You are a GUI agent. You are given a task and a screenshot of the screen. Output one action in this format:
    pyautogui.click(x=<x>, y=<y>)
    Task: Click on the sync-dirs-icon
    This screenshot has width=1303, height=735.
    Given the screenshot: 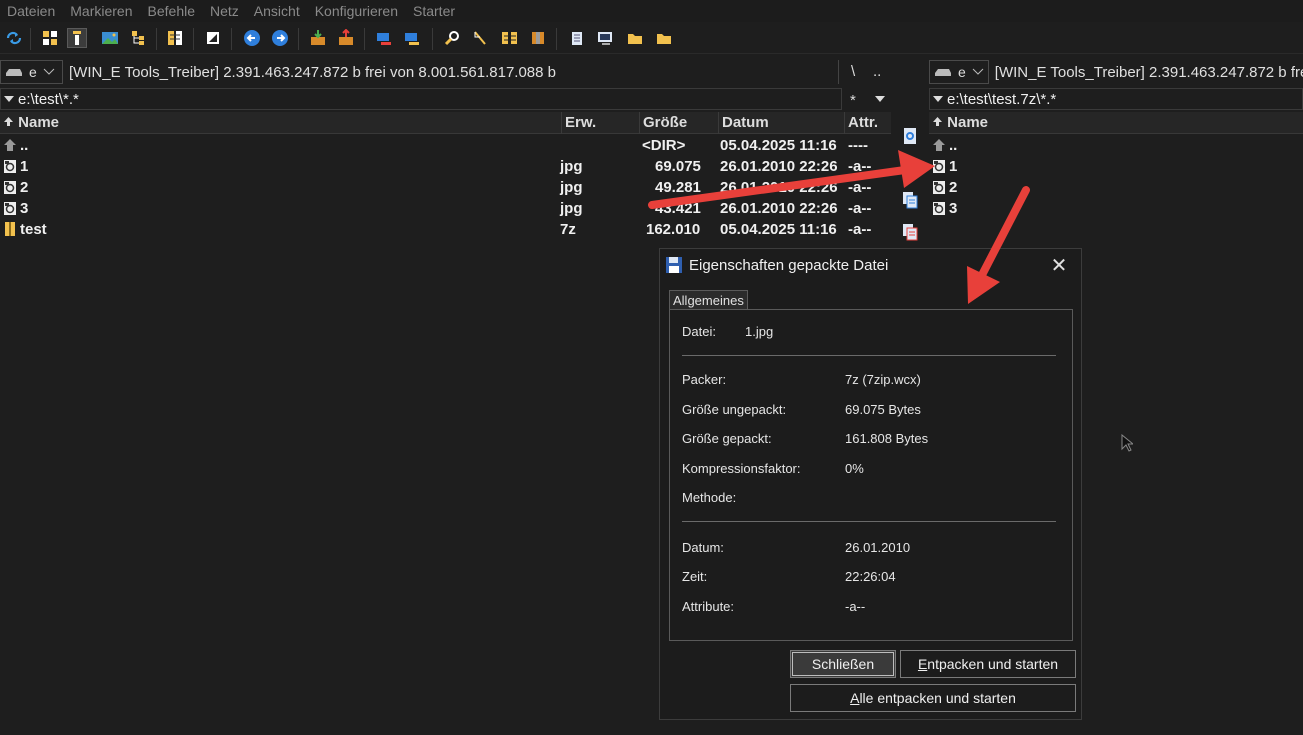 What is the action you would take?
    pyautogui.click(x=510, y=38)
    